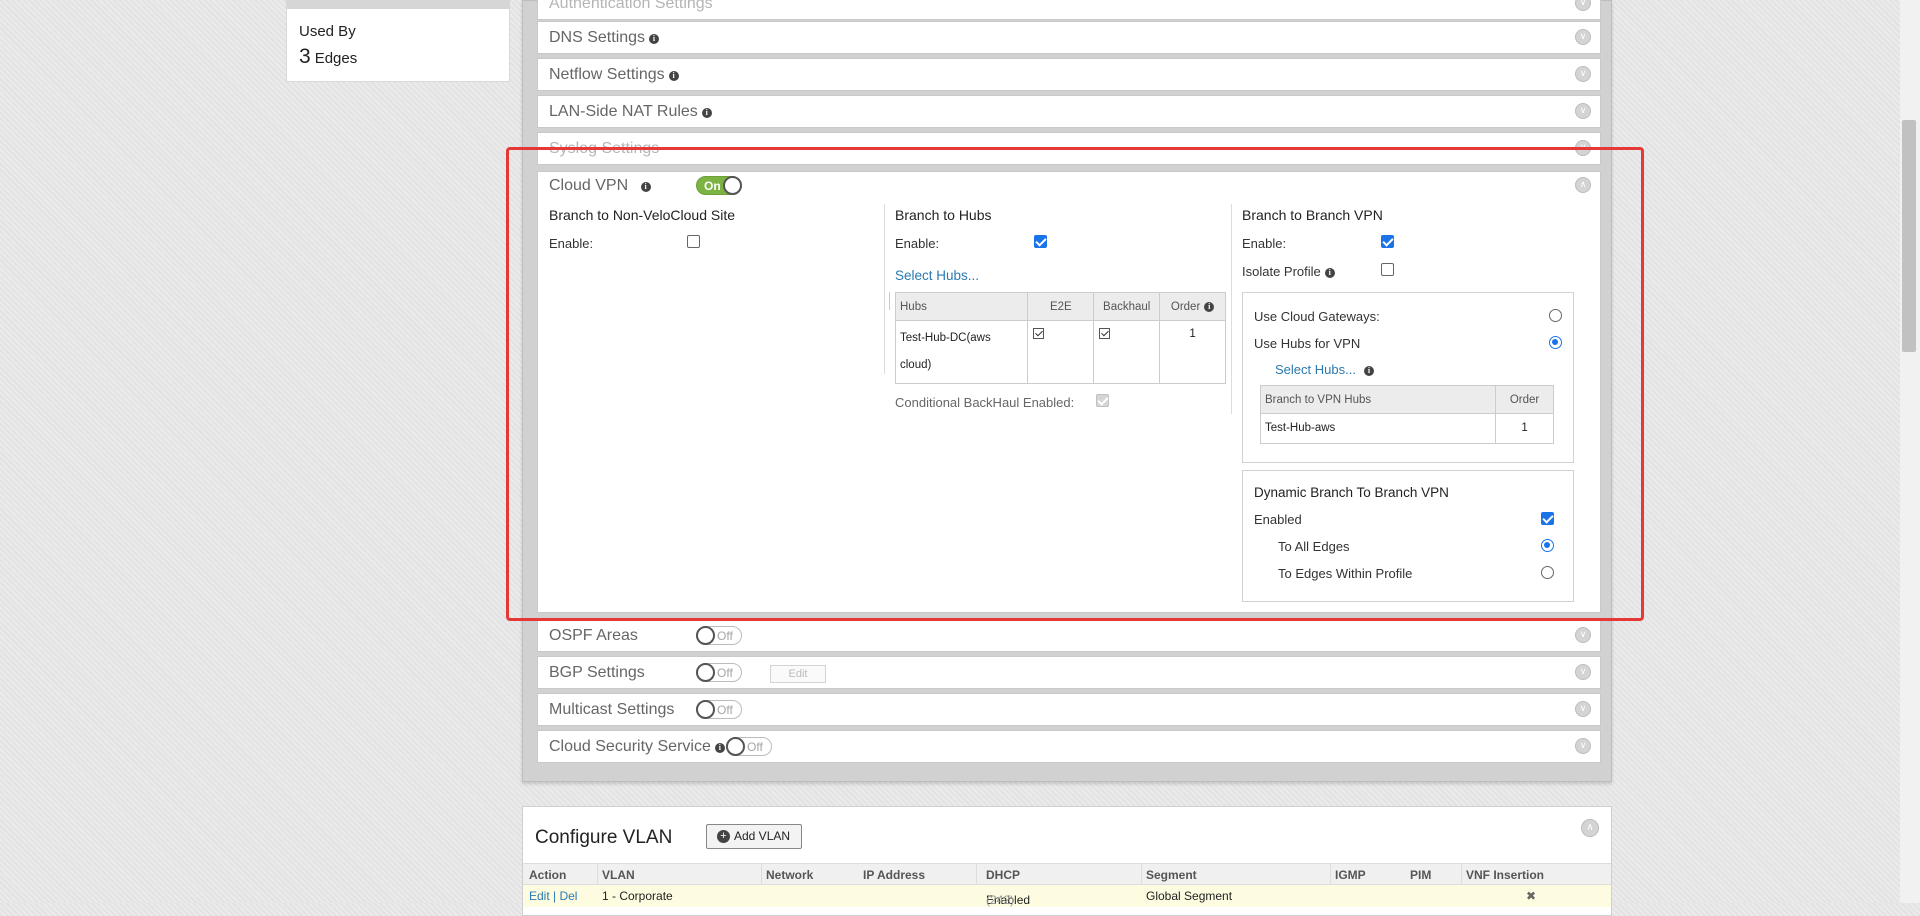 This screenshot has height=916, width=1920. What do you see at coordinates (754, 836) in the screenshot?
I see `add-vlan-button: + Add VLAN` at bounding box center [754, 836].